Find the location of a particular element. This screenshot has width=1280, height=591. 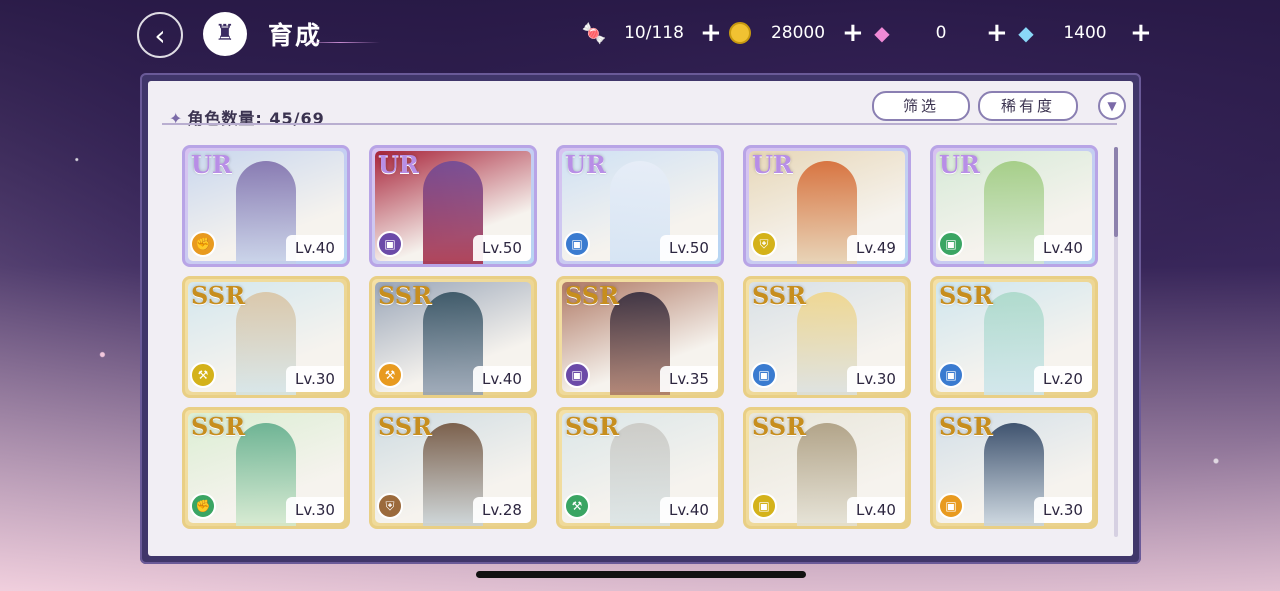

resource-gold: 28000 + is located at coordinates (795, 33).